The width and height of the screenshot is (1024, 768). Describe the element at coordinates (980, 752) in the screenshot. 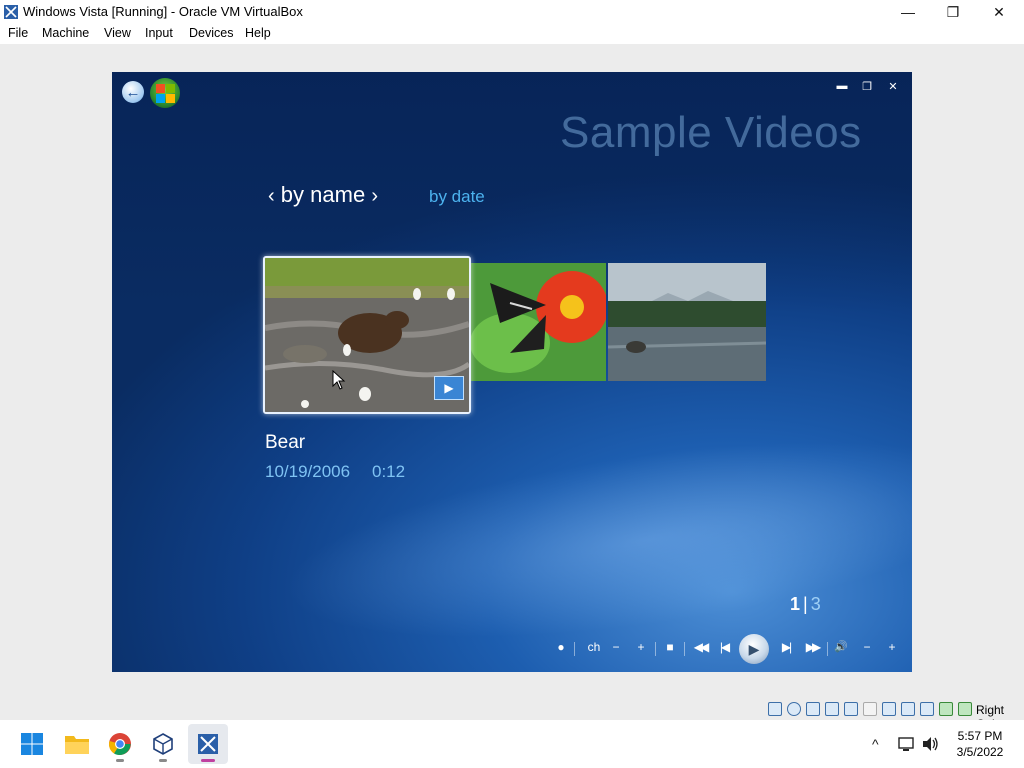

I see `clock-date: 3/5/2022` at that location.